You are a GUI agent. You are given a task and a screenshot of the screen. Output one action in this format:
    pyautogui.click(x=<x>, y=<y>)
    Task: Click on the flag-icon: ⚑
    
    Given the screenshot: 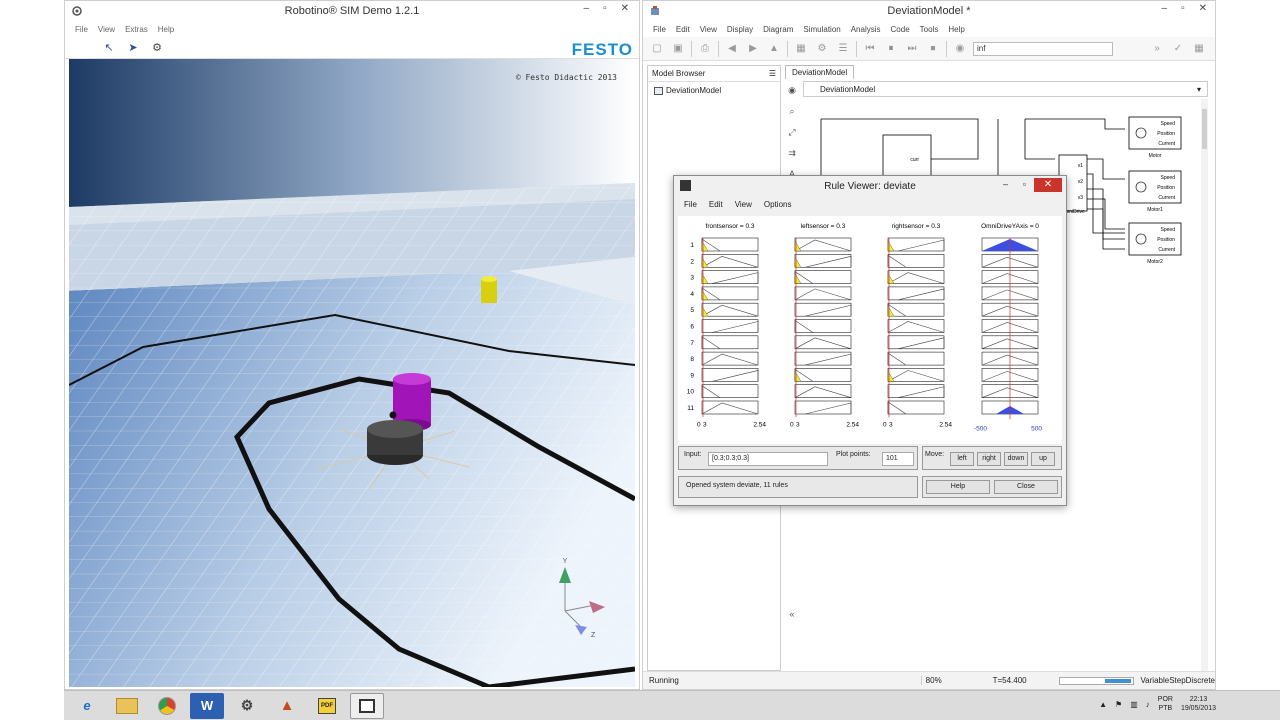 What is the action you would take?
    pyautogui.click(x=1118, y=704)
    